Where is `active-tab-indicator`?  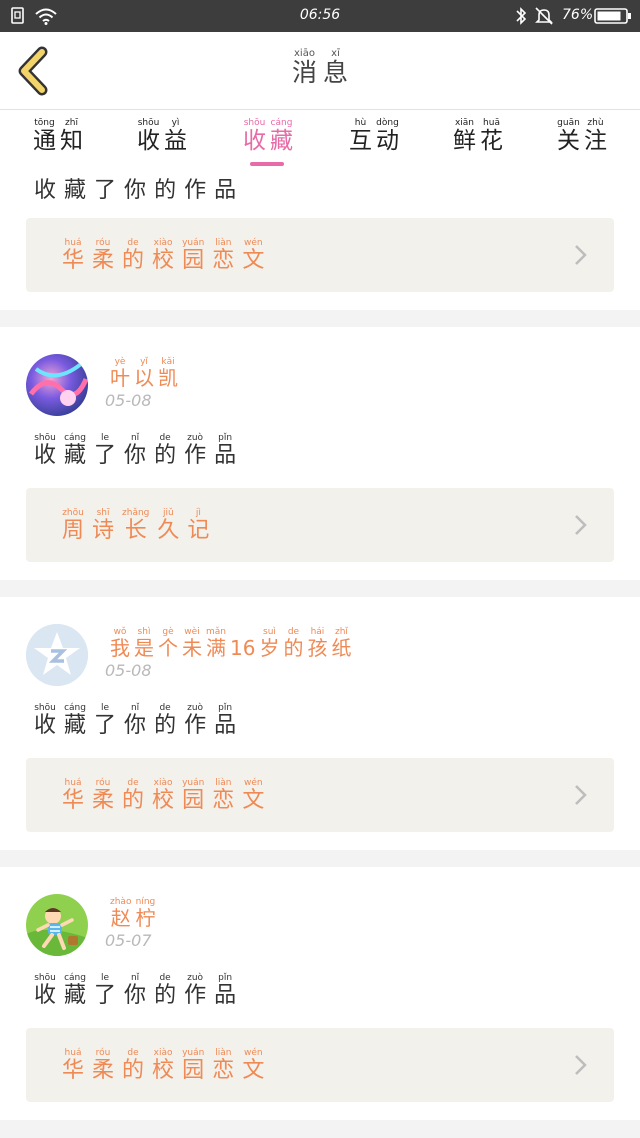 active-tab-indicator is located at coordinates (267, 164).